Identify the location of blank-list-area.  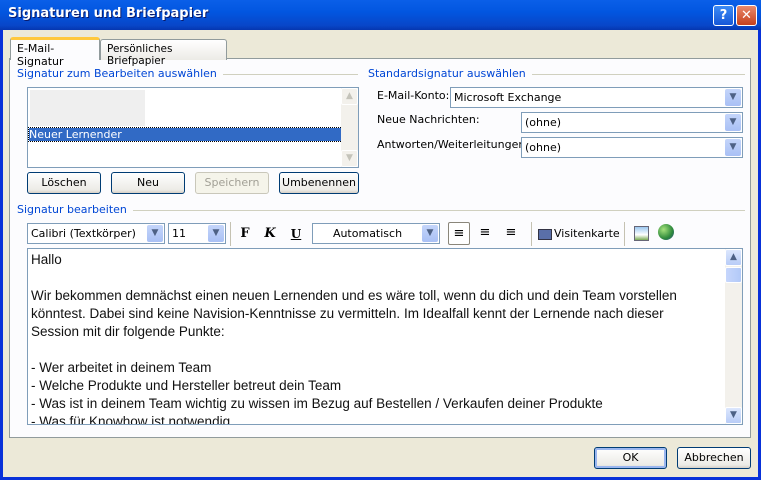
(87, 108).